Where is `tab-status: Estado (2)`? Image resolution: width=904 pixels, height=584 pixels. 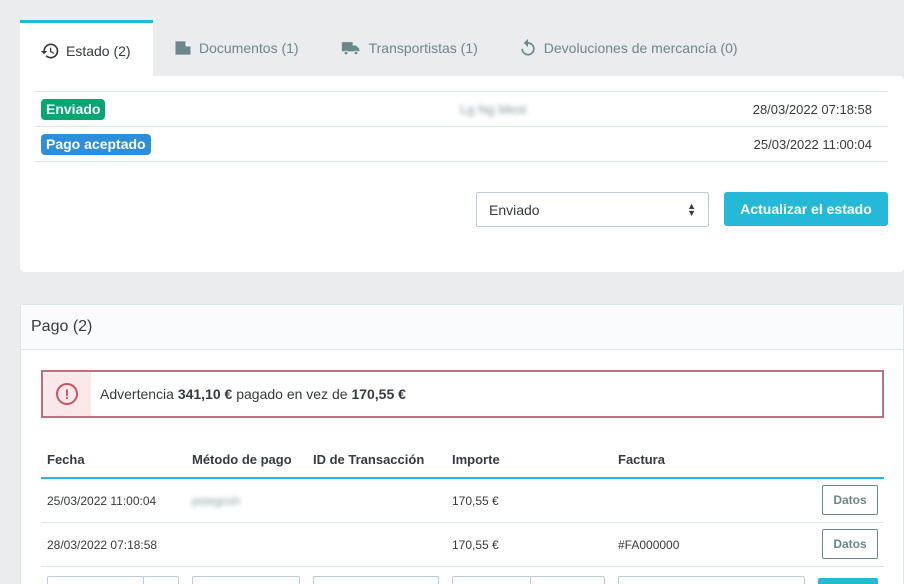
tab-status: Estado (2) is located at coordinates (86, 48).